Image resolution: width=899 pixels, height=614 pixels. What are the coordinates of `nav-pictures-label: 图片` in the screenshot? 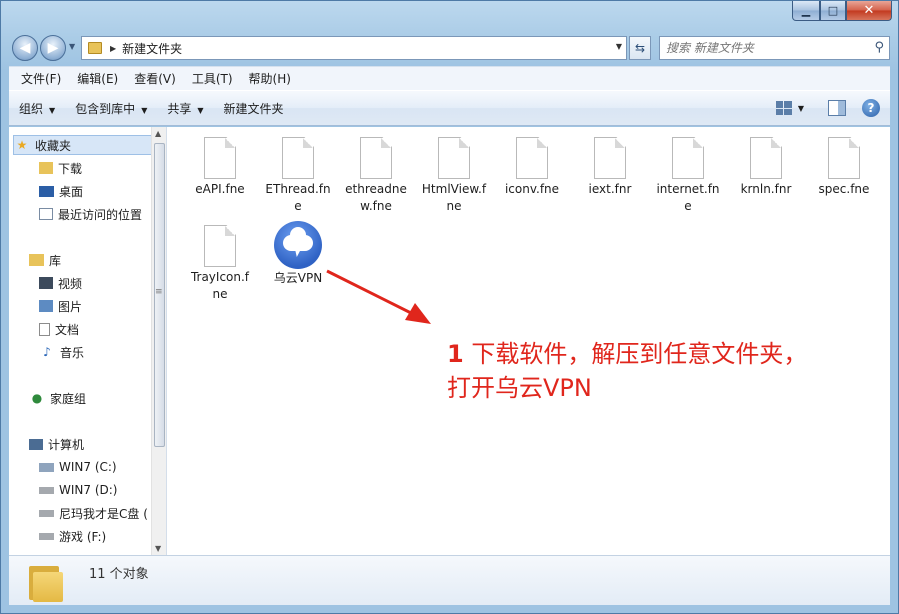 It's located at (70, 306).